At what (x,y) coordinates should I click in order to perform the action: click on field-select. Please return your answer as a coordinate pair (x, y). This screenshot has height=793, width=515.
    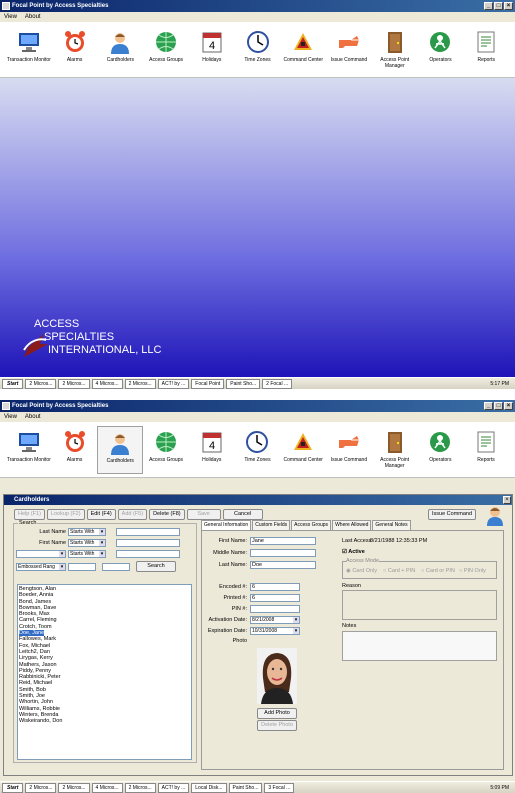
    Looking at the image, I should click on (41, 554).